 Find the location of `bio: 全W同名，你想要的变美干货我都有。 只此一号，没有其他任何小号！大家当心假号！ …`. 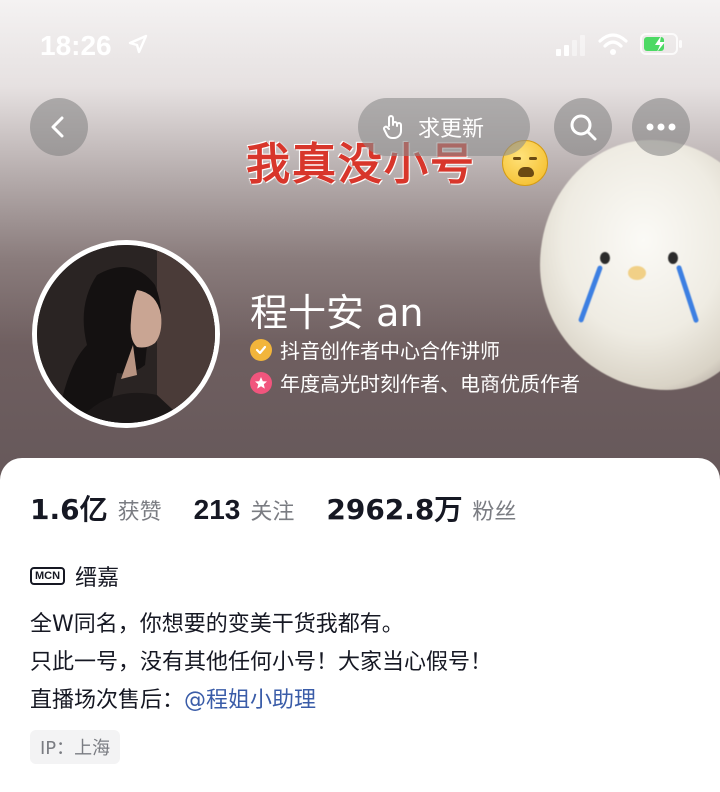

bio: 全W同名，你想要的变美干货我都有。 只此一号，没有其他任何小号！大家当心假号！ … is located at coordinates (261, 663).